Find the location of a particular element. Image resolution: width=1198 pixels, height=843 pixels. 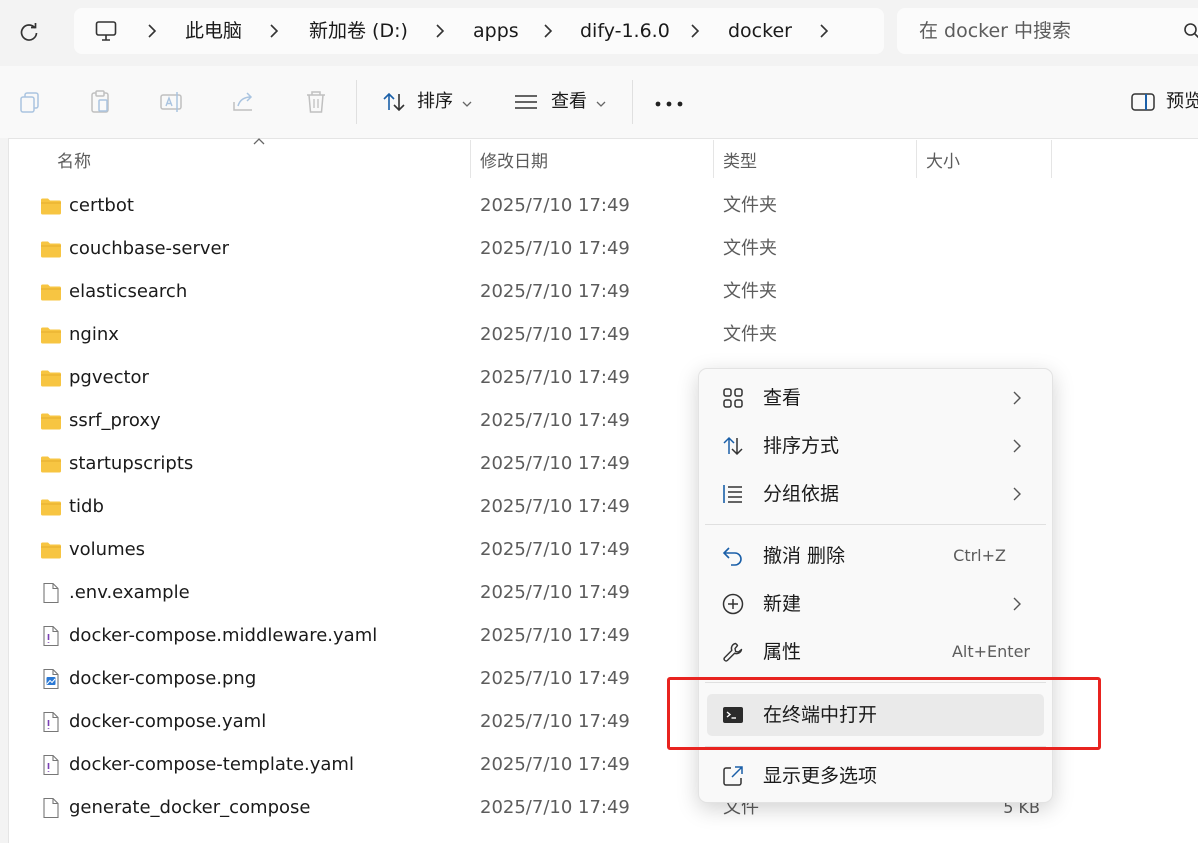

menu-item-label: 分组依据 is located at coordinates (801, 494).